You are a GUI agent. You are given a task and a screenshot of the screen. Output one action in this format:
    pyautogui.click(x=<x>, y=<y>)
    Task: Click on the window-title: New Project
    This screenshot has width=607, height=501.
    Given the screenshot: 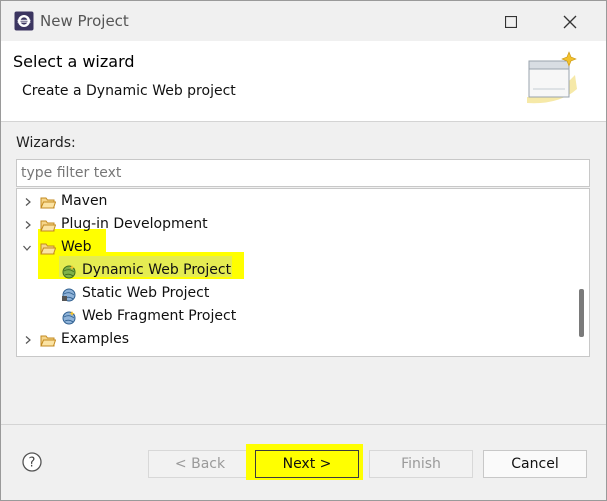 What is the action you would take?
    pyautogui.click(x=84, y=21)
    